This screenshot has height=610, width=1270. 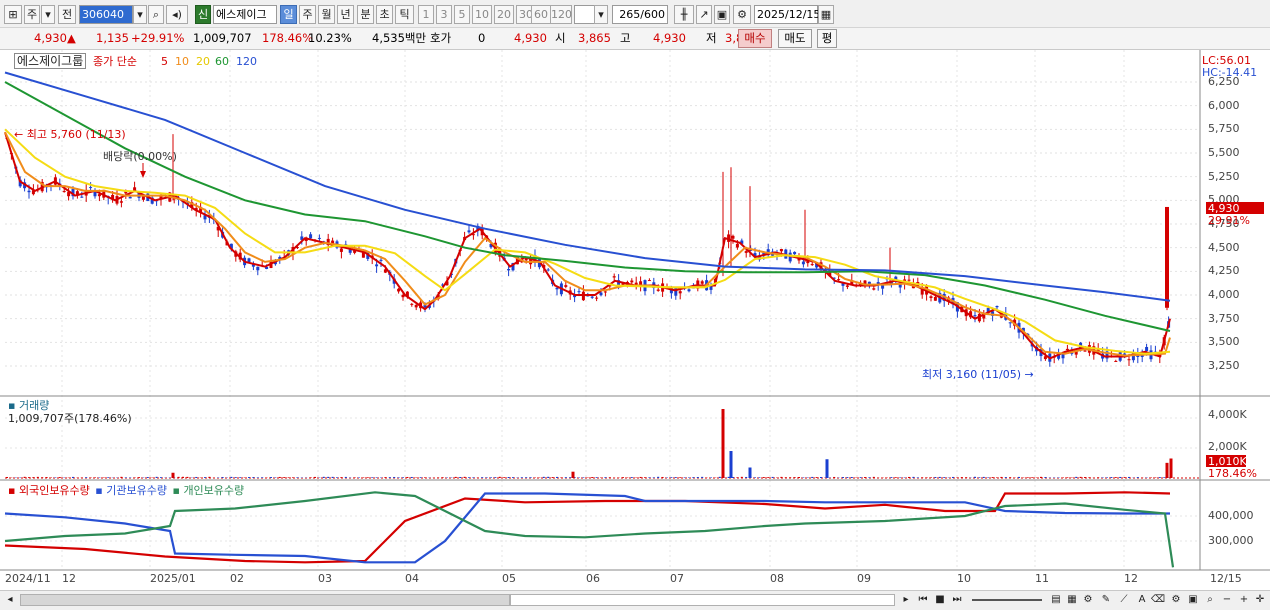 I want to click on rewind-icon: ⏮, so click(x=923, y=600).